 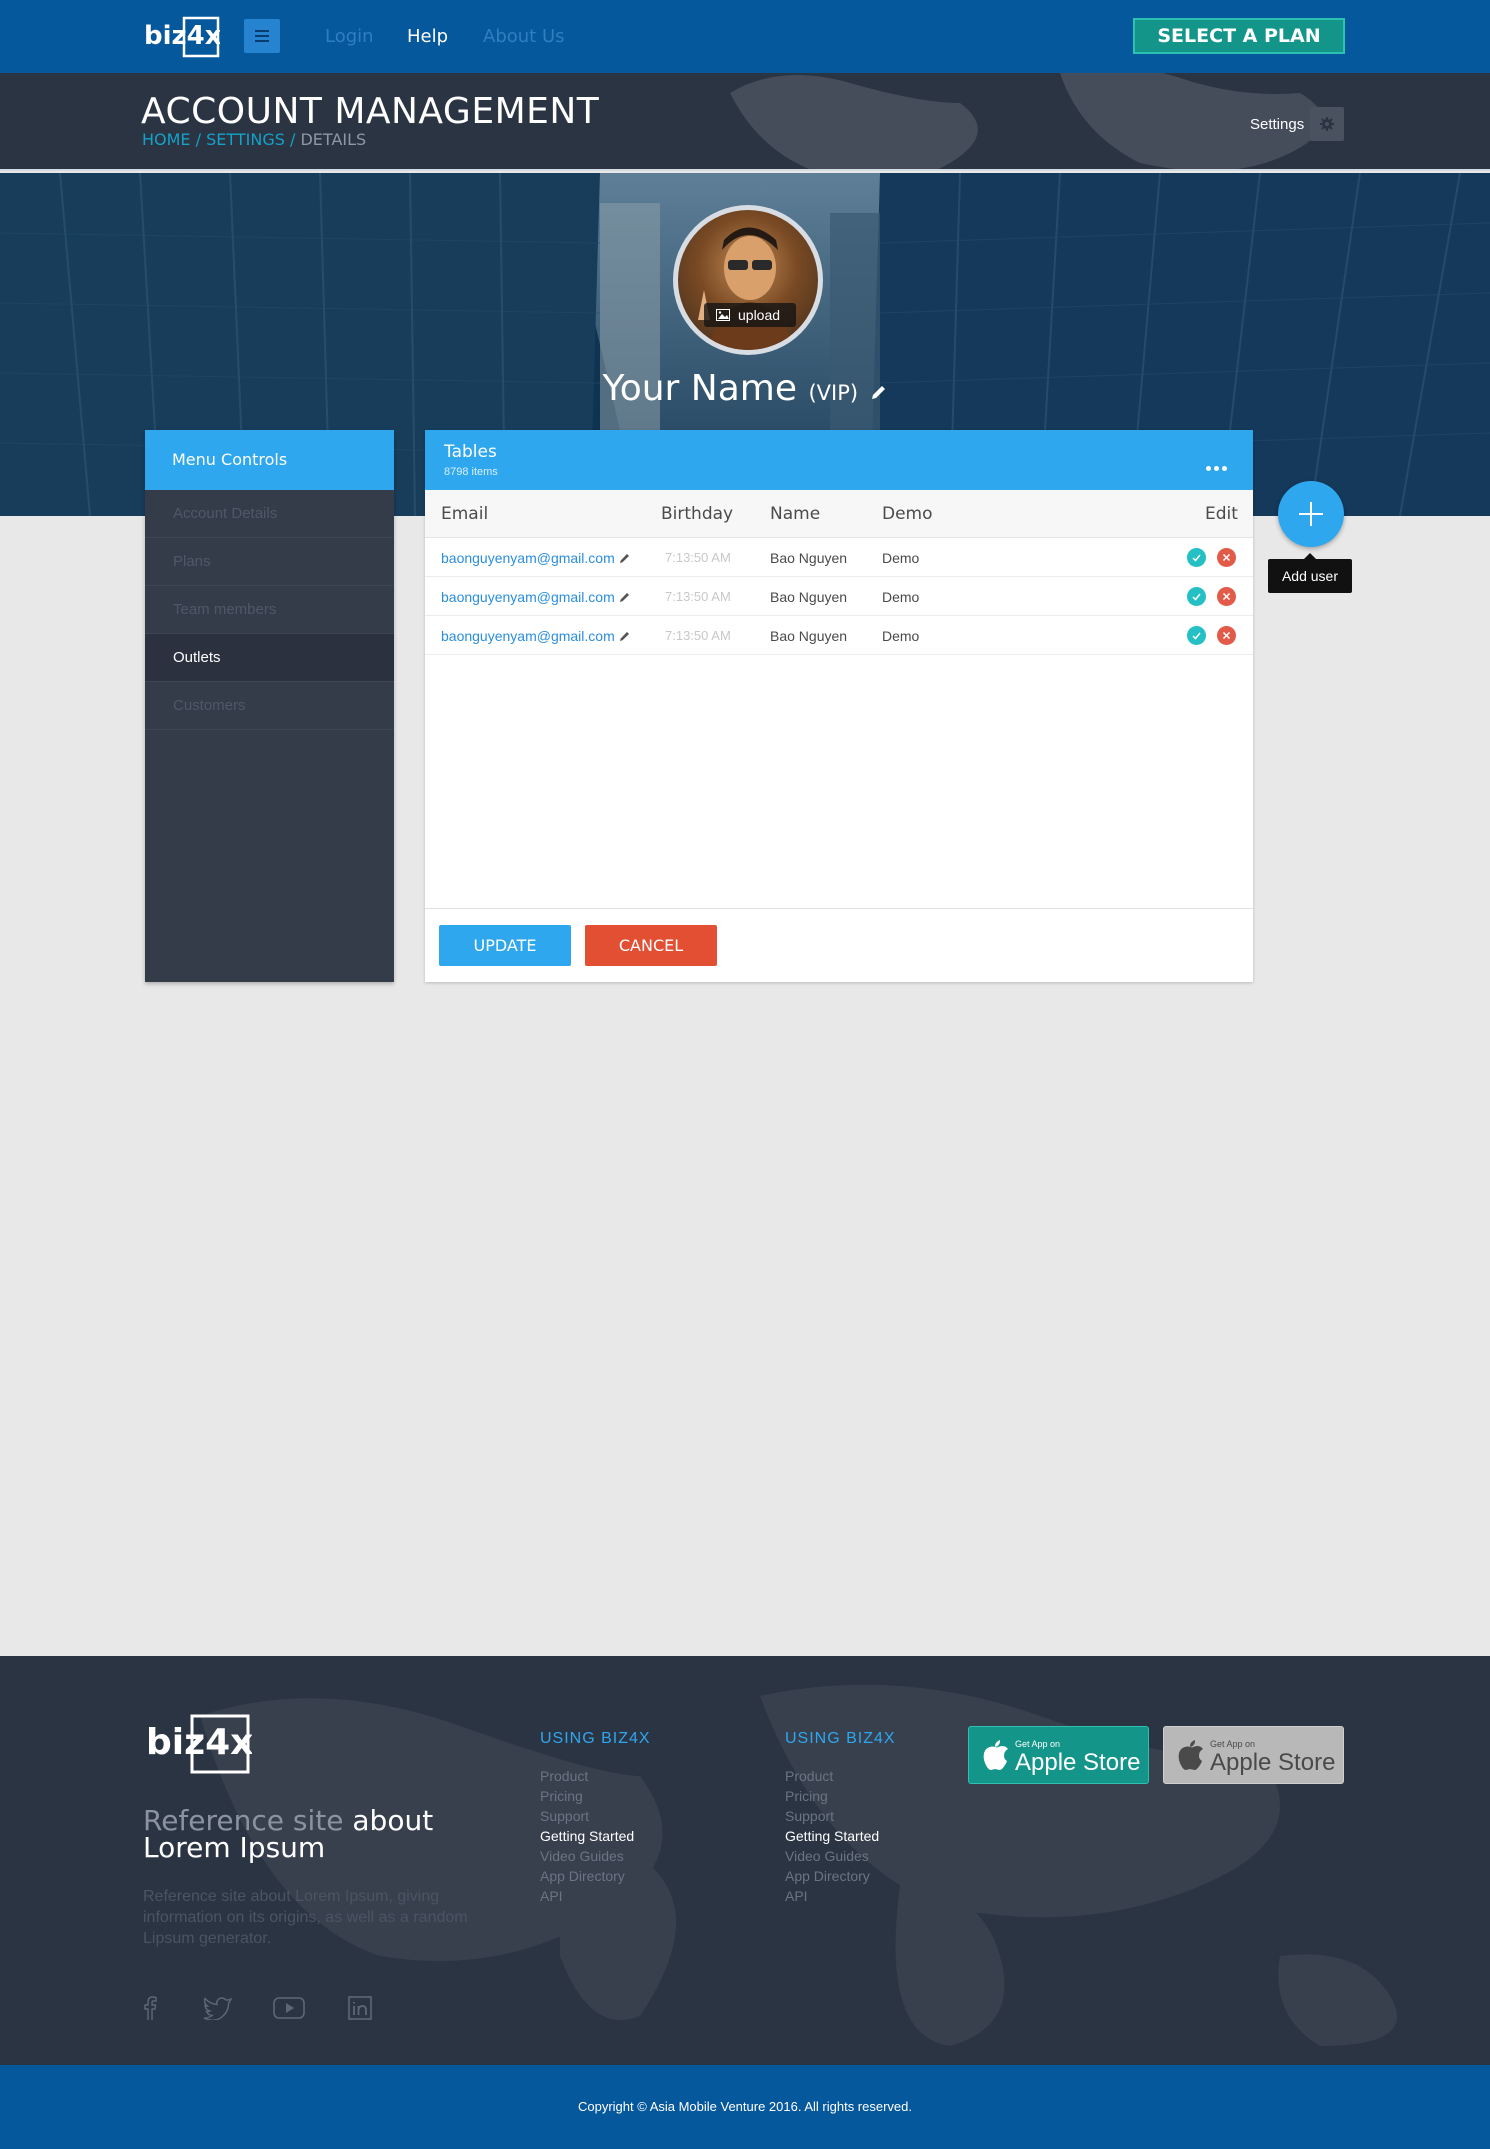 What do you see at coordinates (269, 562) in the screenshot?
I see `sidebar-item-plans: Plans` at bounding box center [269, 562].